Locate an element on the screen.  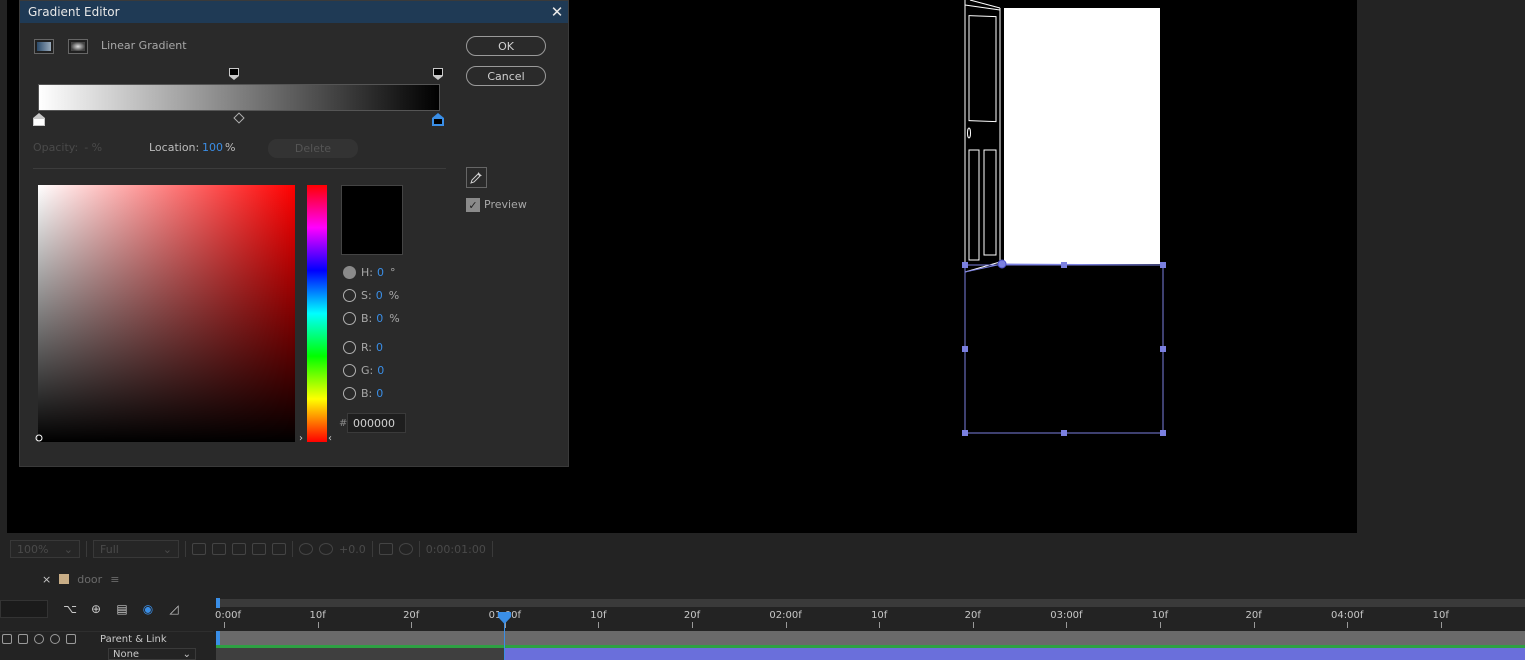
frame-blend-switch-icon is located at coordinates (23, 639).